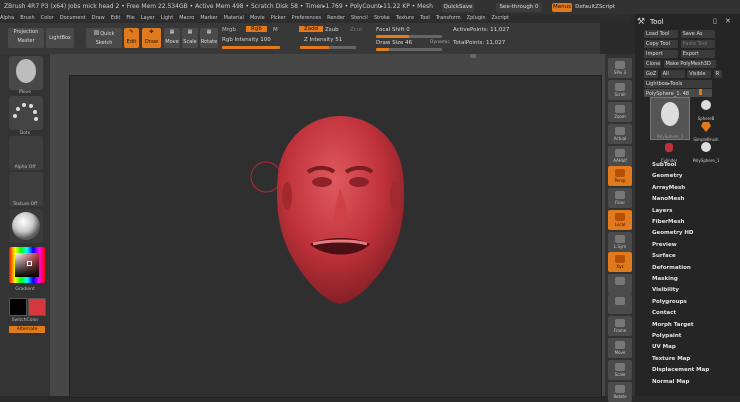  Describe the element at coordinates (670, 382) in the screenshot. I see `subpalette-normal-map: Normal Map` at that location.